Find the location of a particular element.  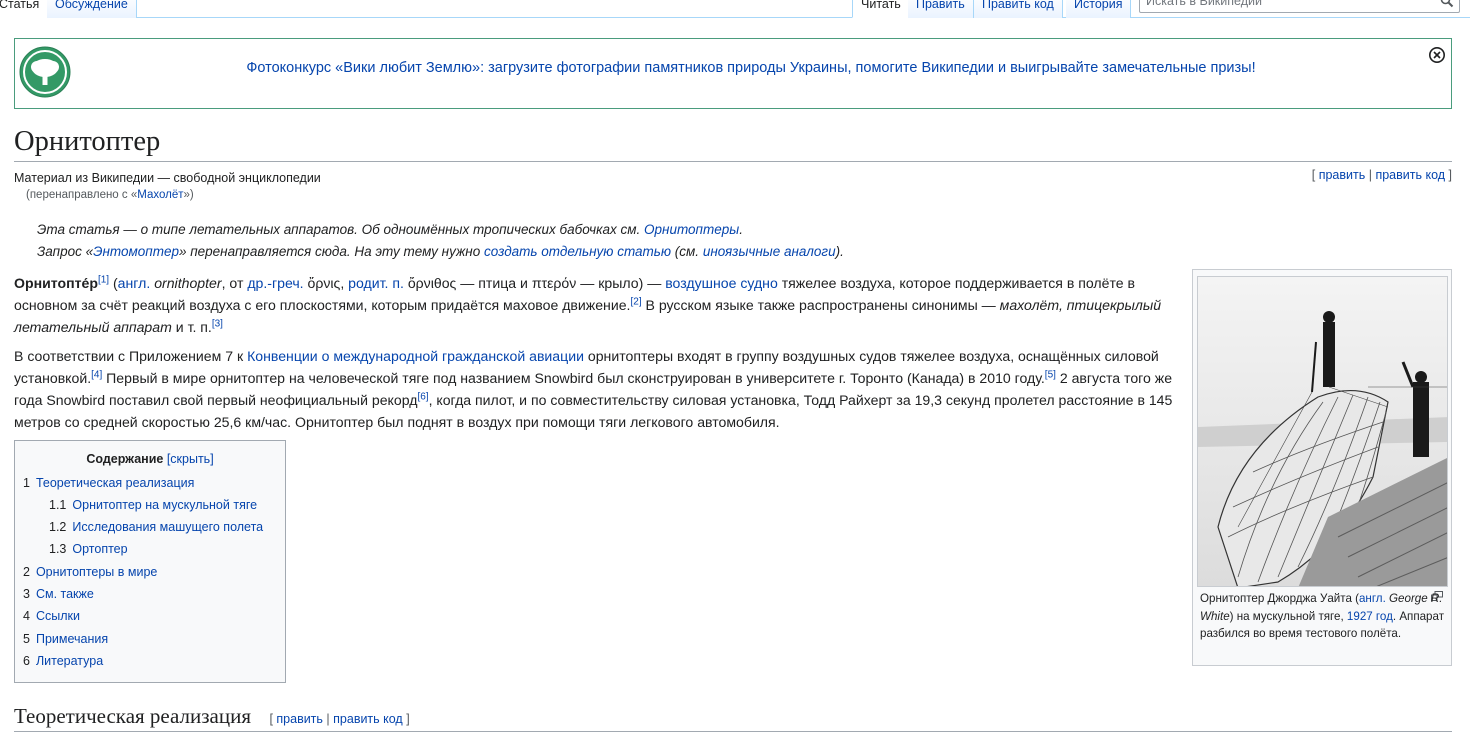

tab-history: История is located at coordinates (1099, 9).